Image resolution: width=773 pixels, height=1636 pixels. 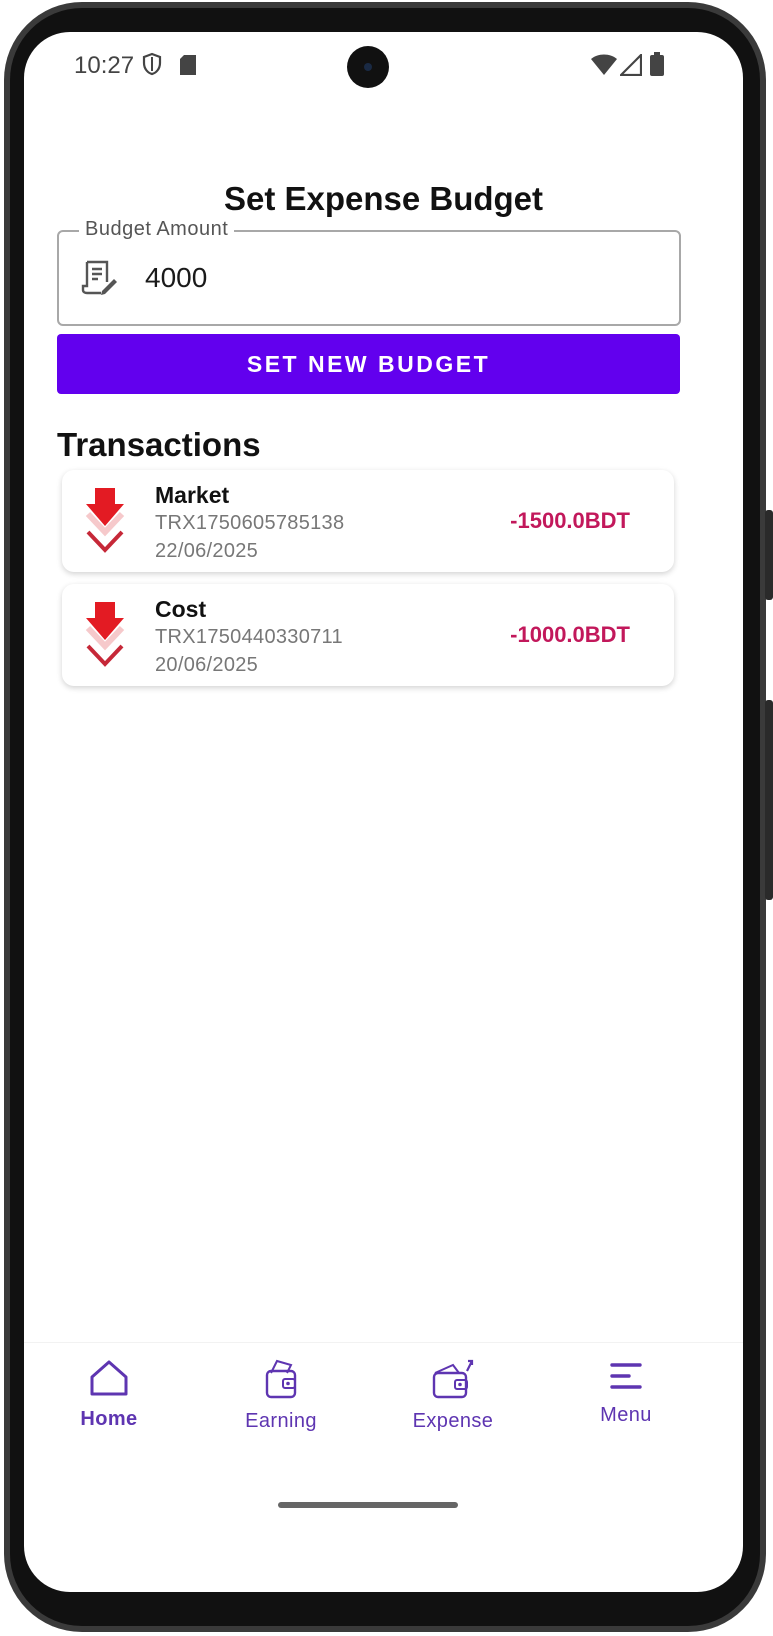 I want to click on wifi-icon, so click(x=604, y=67).